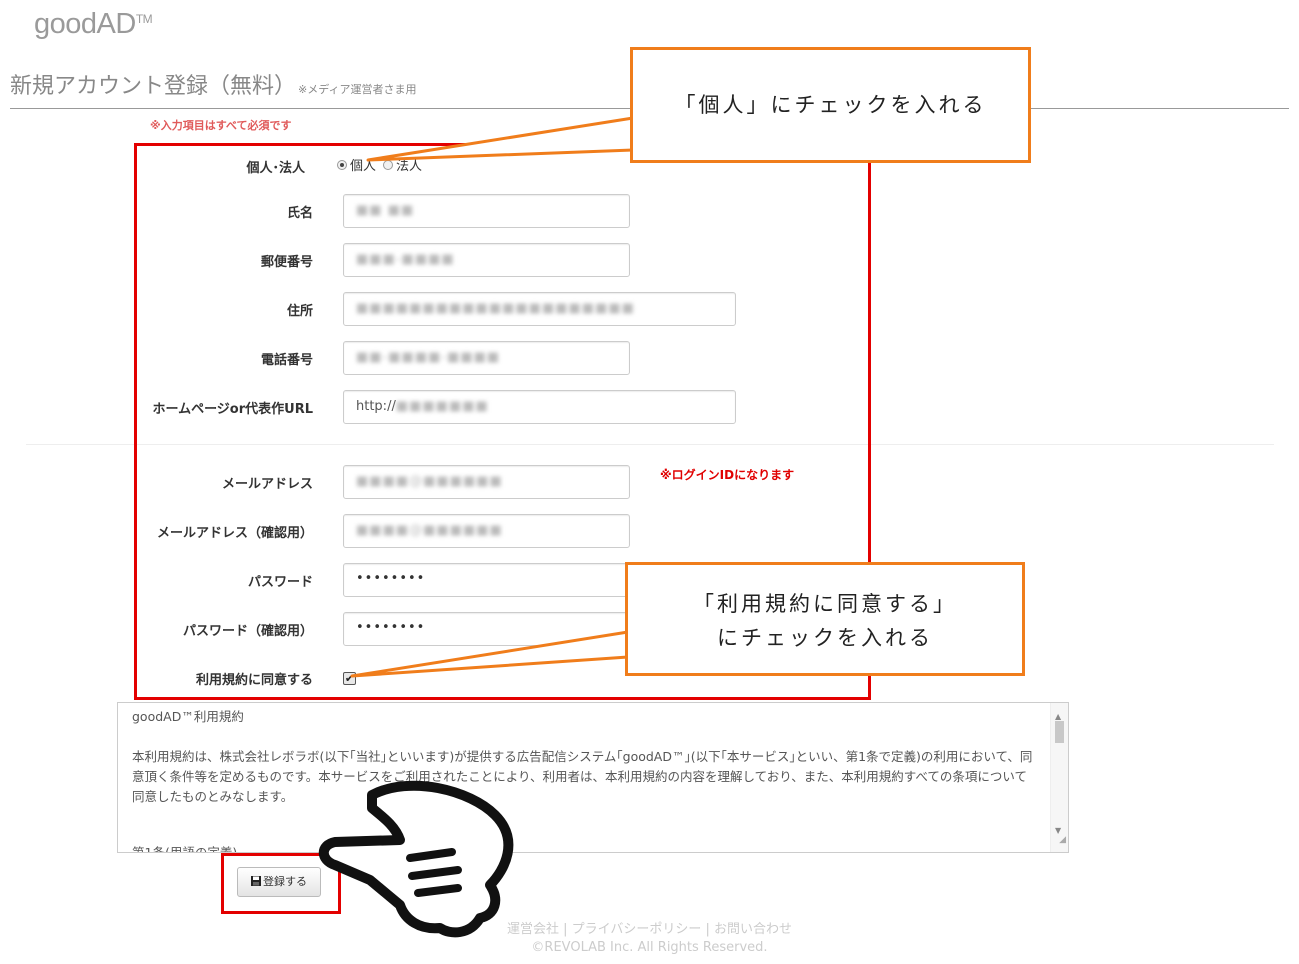  Describe the element at coordinates (825, 638) in the screenshot. I see `callout2-line2: にチェックを入れる` at that location.